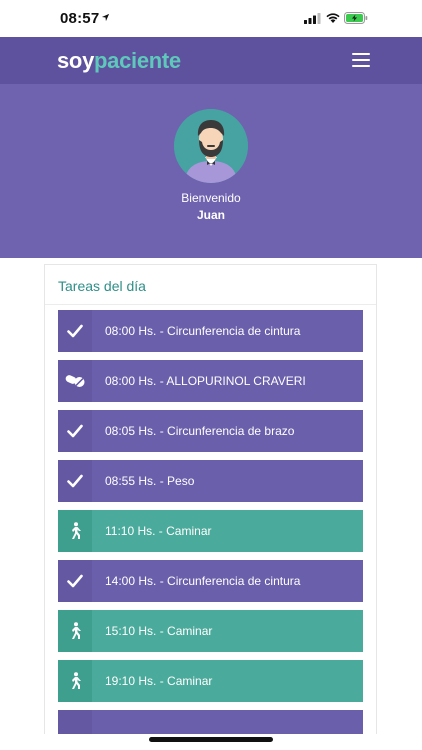 This screenshot has height=750, width=422. Describe the element at coordinates (159, 681) in the screenshot. I see `task-label: 19:10 Hs. - Caminar` at that location.